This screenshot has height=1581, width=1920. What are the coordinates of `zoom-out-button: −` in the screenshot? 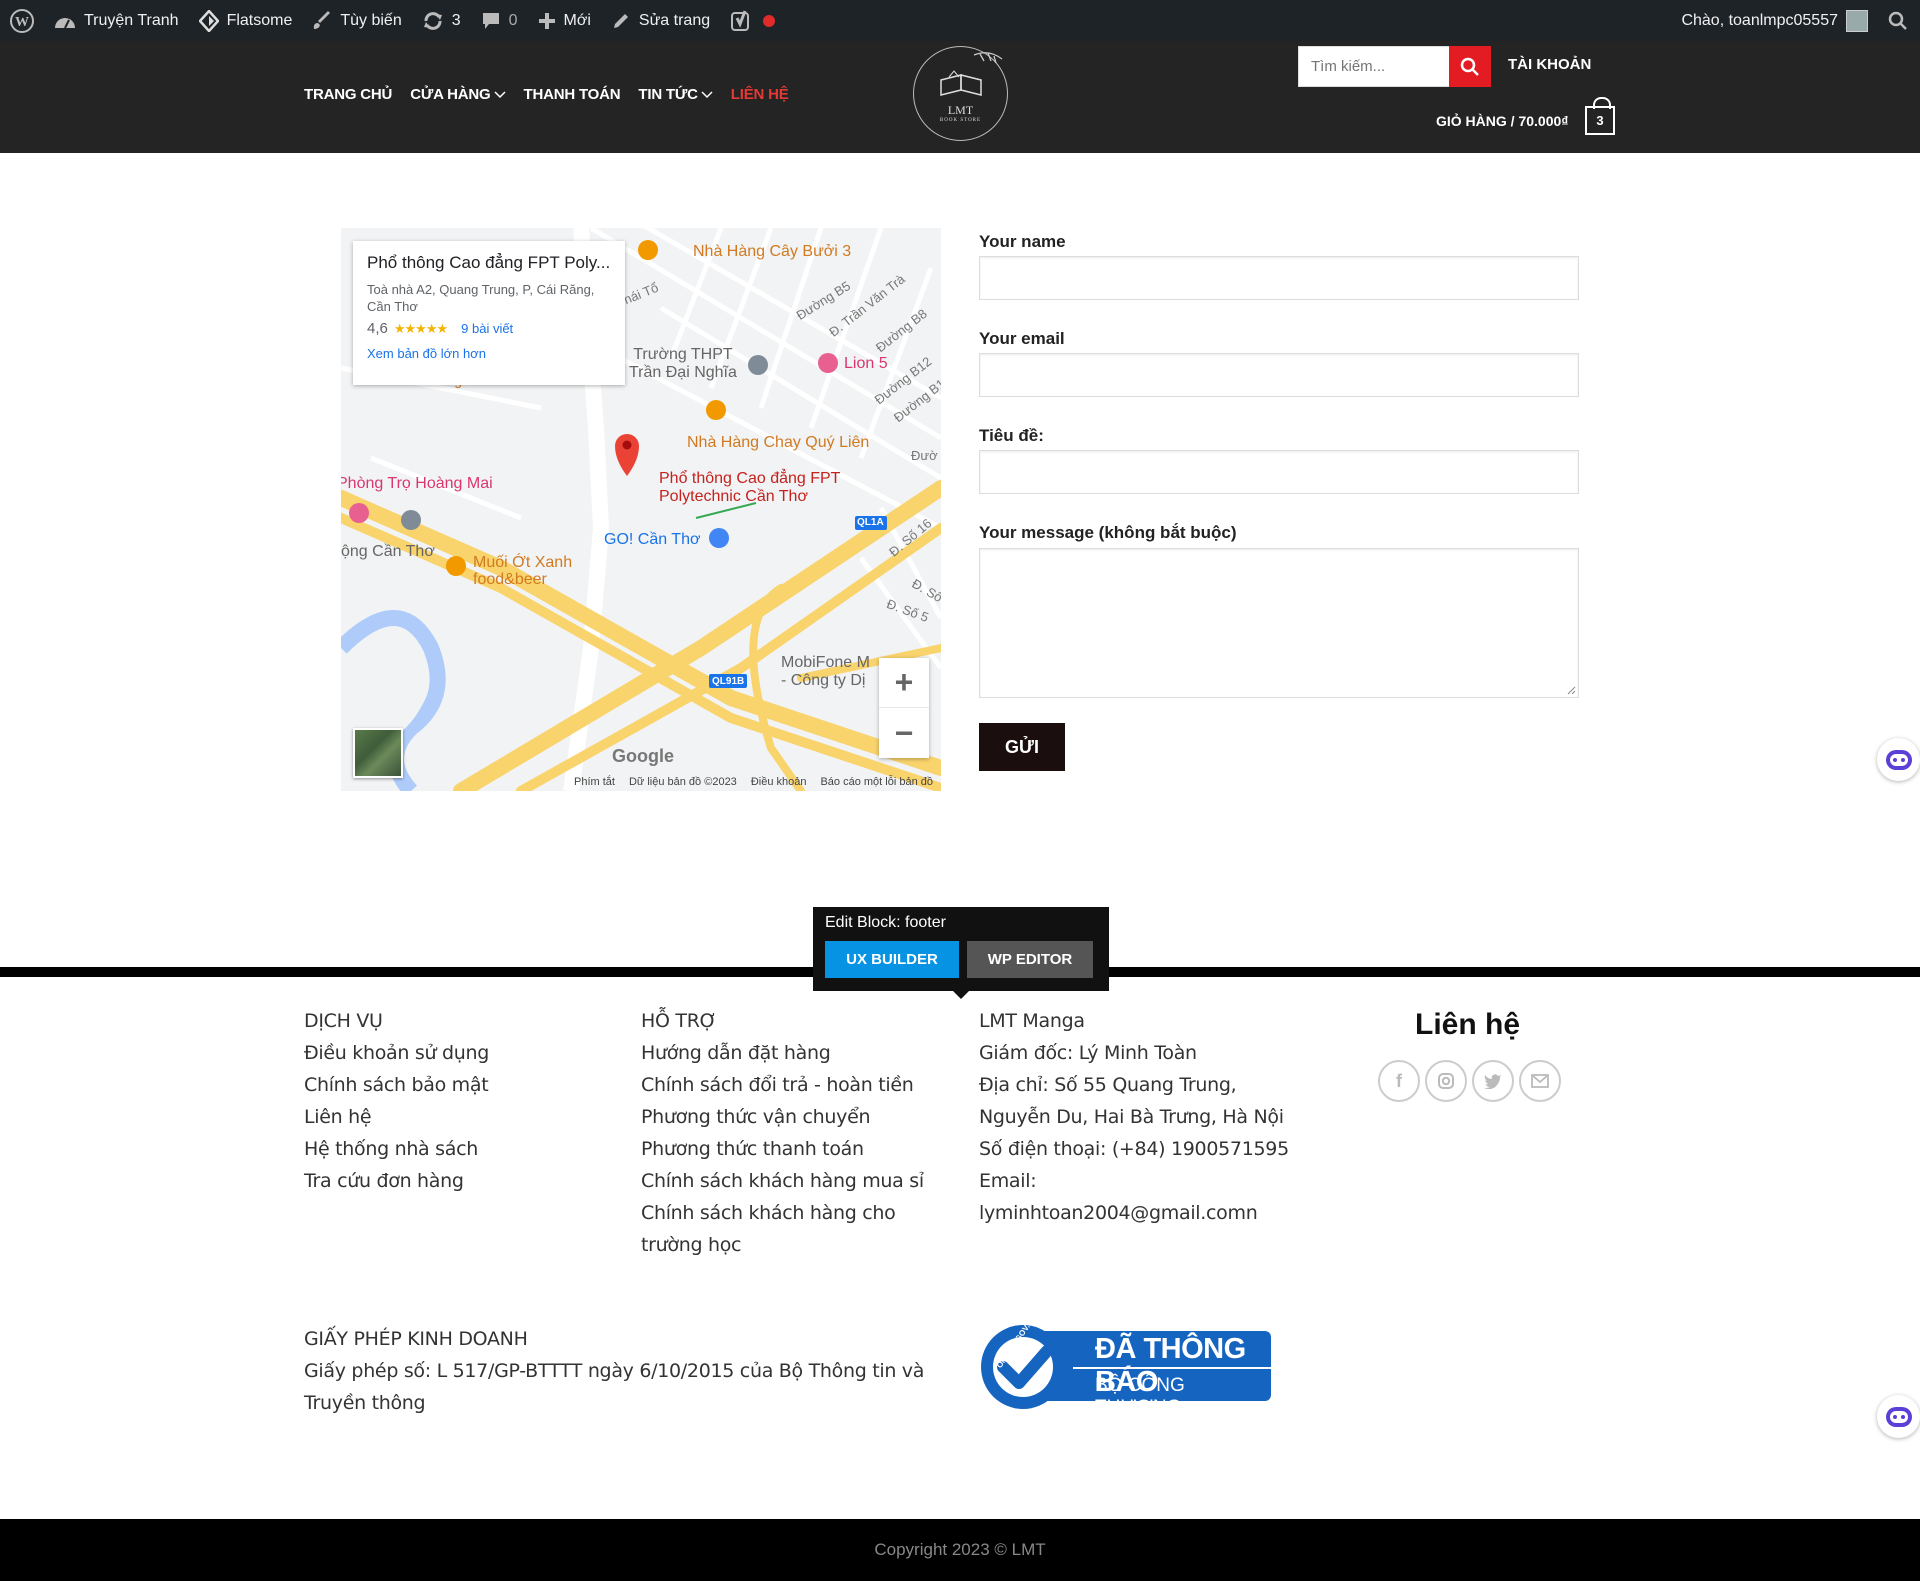 It's located at (904, 733).